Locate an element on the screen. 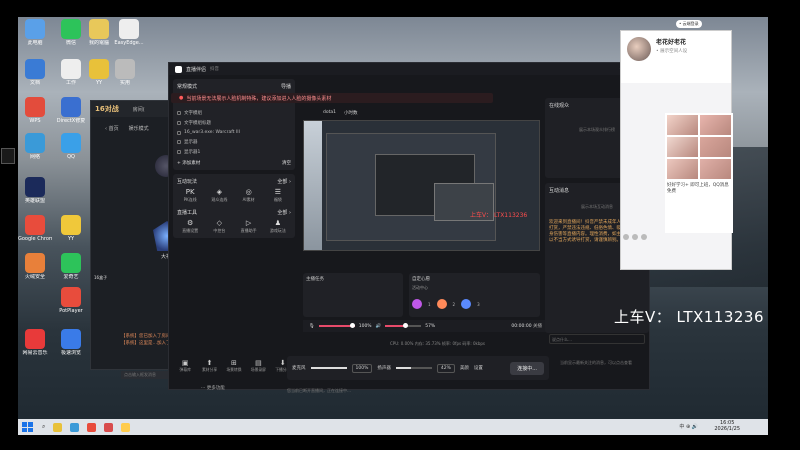 Image resolution: width=800 pixels, height=450 pixels. tool-icon: ☰ is located at coordinates (278, 192).